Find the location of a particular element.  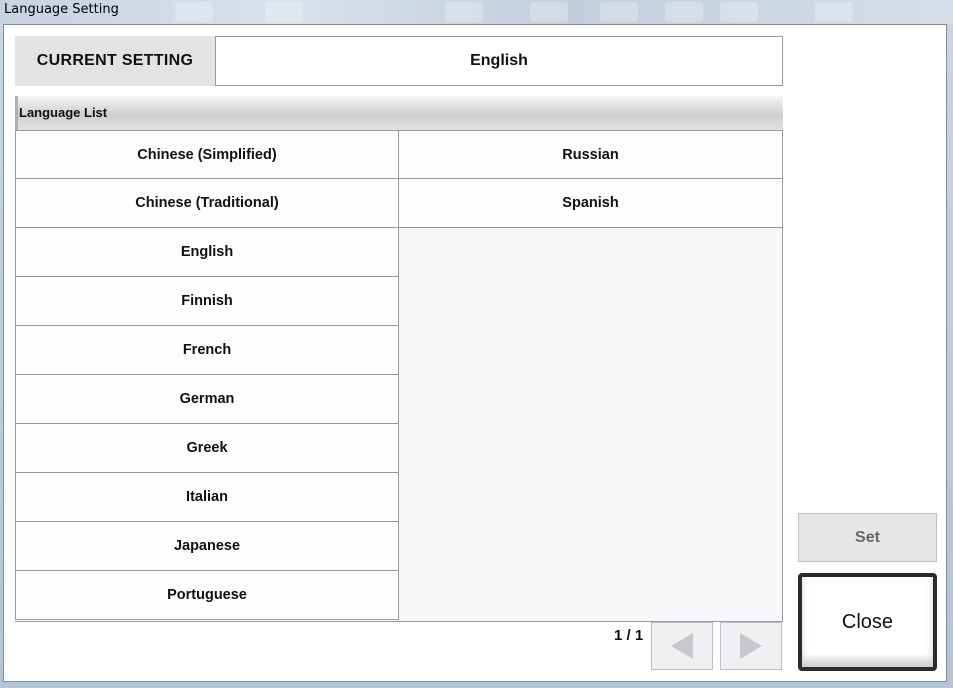

current-setting-value: English is located at coordinates (499, 61).